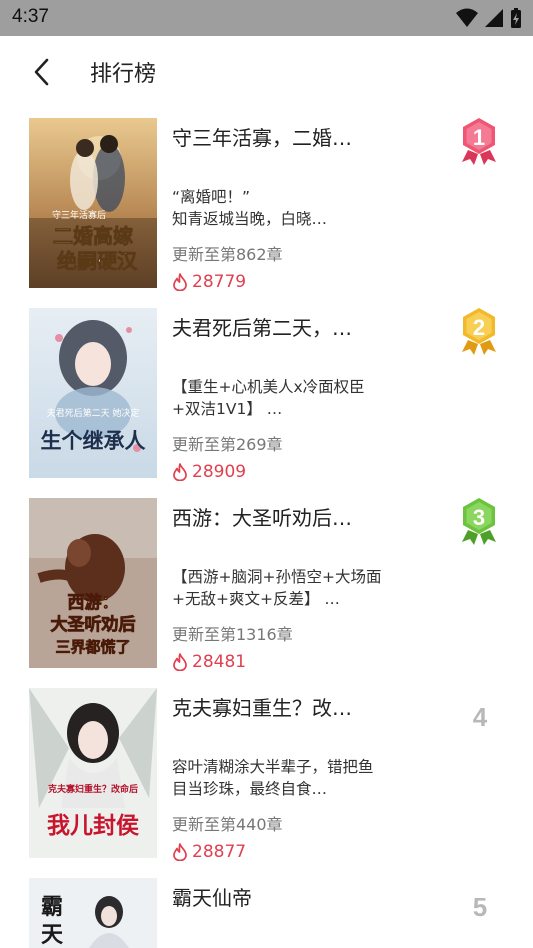  Describe the element at coordinates (219, 472) in the screenshot. I see `heat-value: 28909` at that location.